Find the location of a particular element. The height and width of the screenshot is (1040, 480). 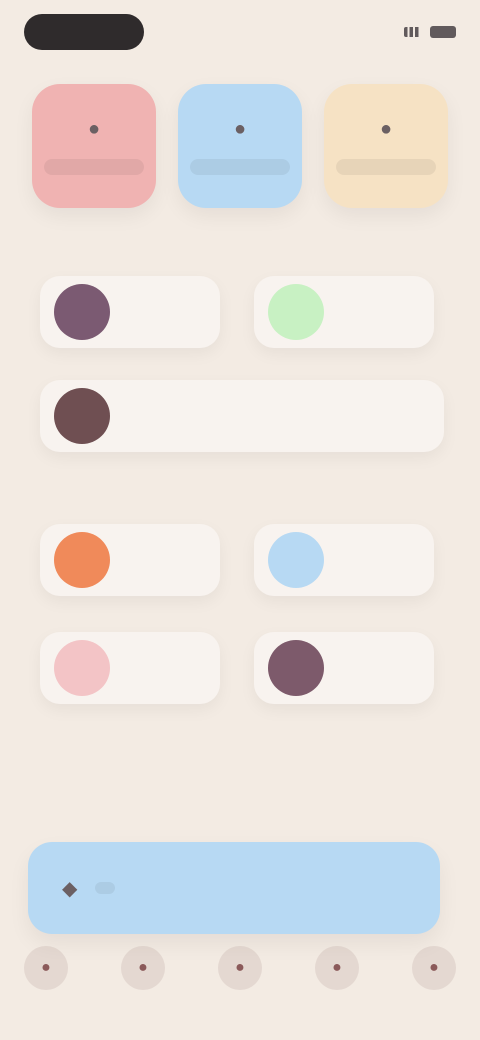

tile-1-icon: ● is located at coordinates (94, 128).